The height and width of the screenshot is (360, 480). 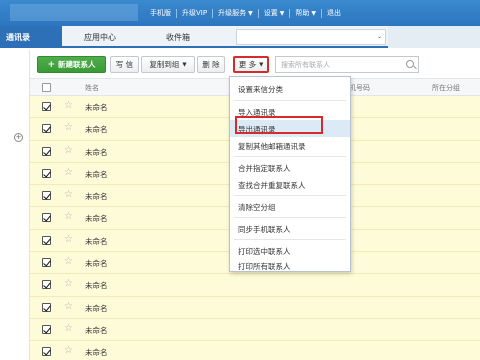 What do you see at coordinates (334, 13) in the screenshot?
I see `top-nav-logout: 退出` at bounding box center [334, 13].